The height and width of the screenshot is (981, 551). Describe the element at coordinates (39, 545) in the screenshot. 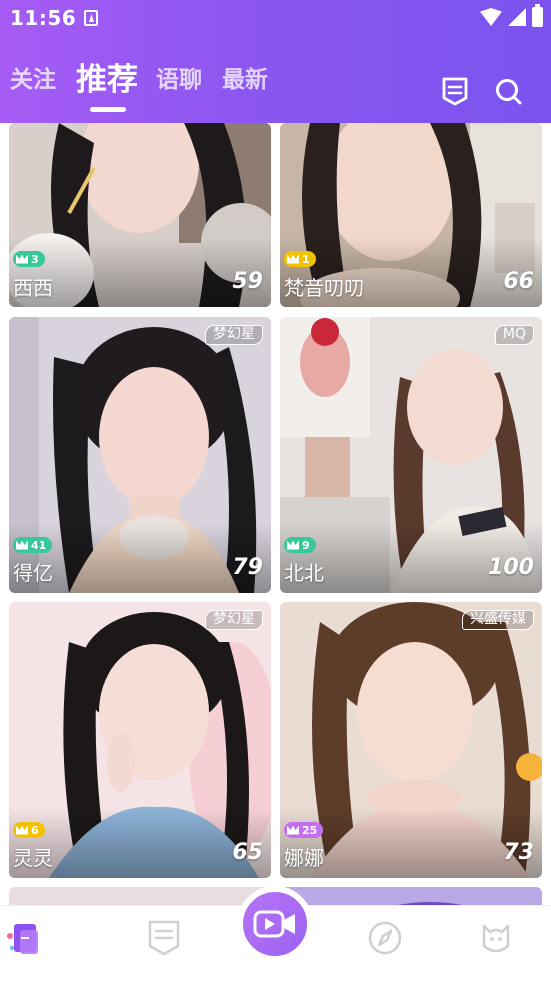

I see `level-value: 41` at that location.